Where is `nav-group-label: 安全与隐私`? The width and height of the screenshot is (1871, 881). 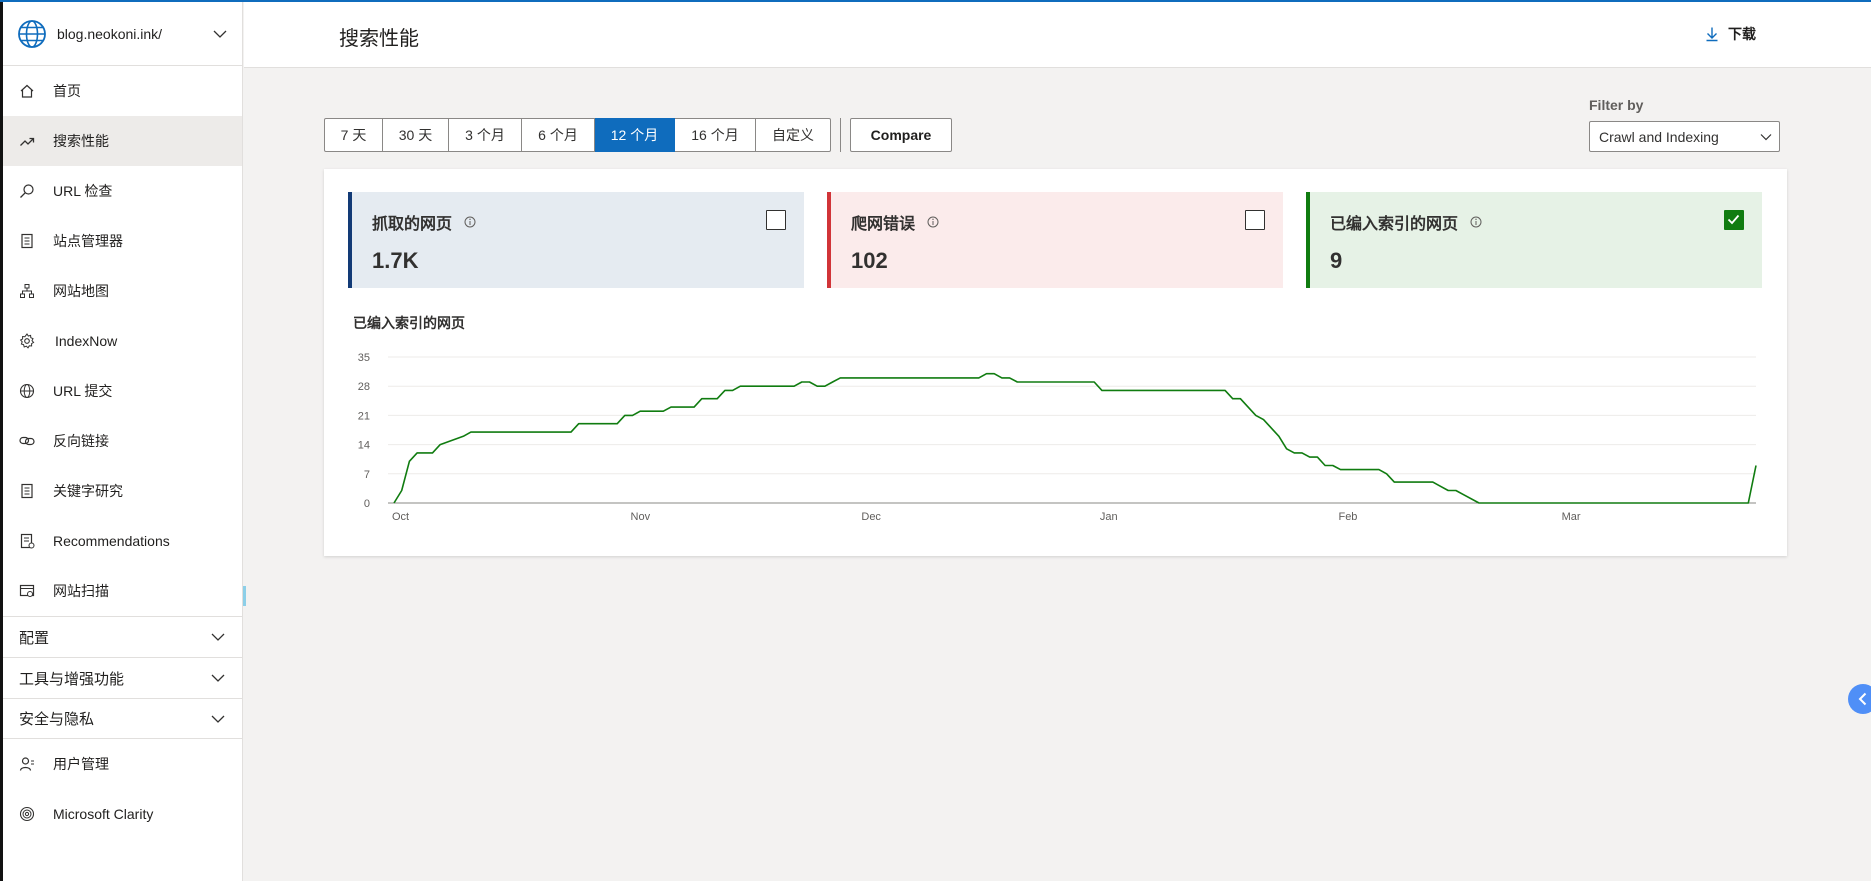 nav-group-label: 安全与隐私 is located at coordinates (57, 719).